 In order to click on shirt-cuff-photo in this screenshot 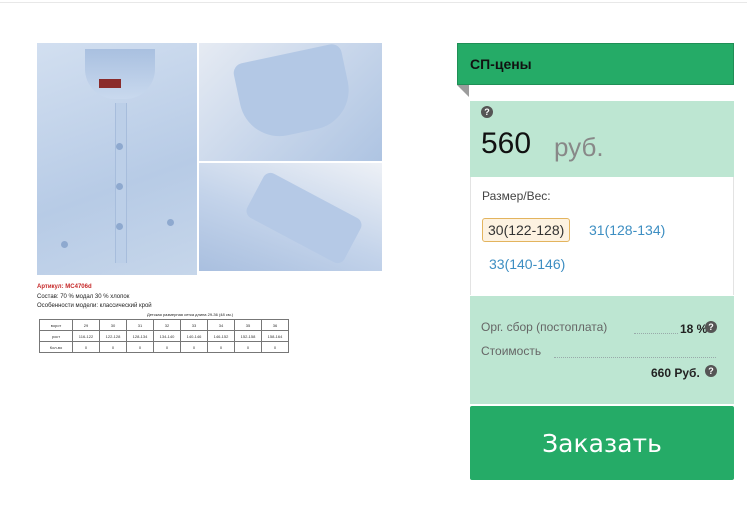, I will do `click(290, 217)`.